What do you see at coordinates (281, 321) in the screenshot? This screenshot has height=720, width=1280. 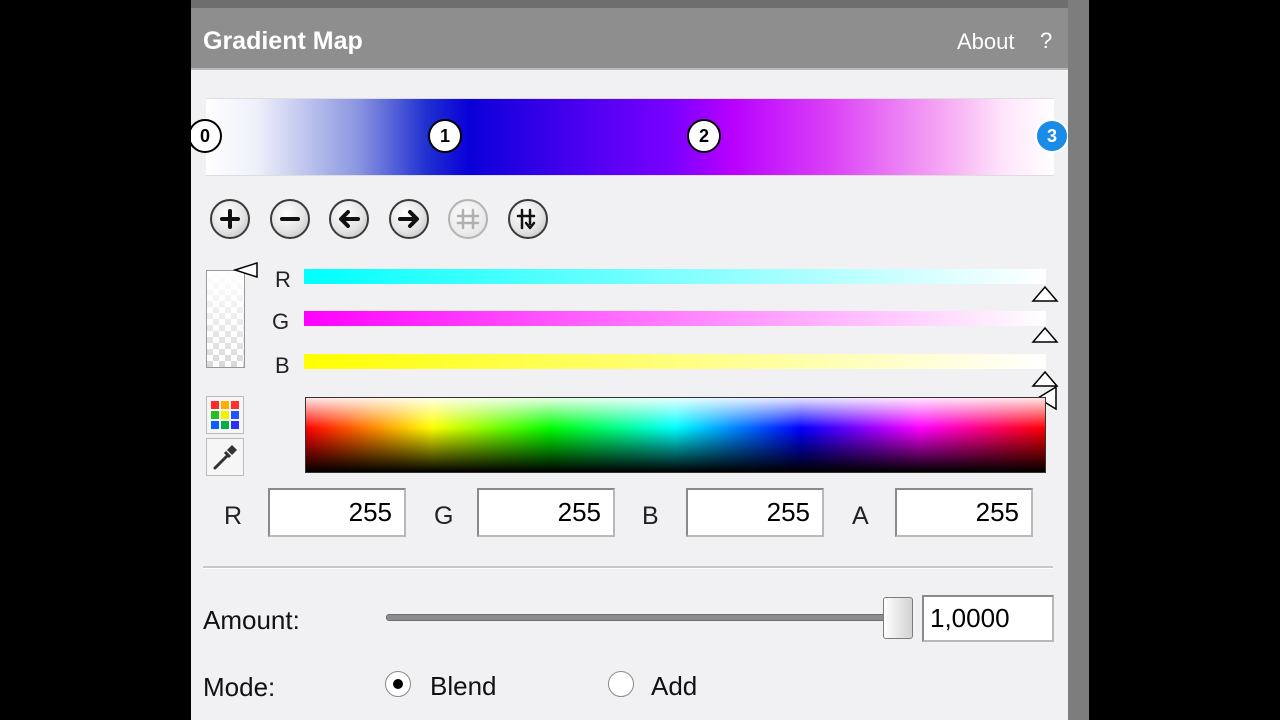 I see `channel-g-label: G` at bounding box center [281, 321].